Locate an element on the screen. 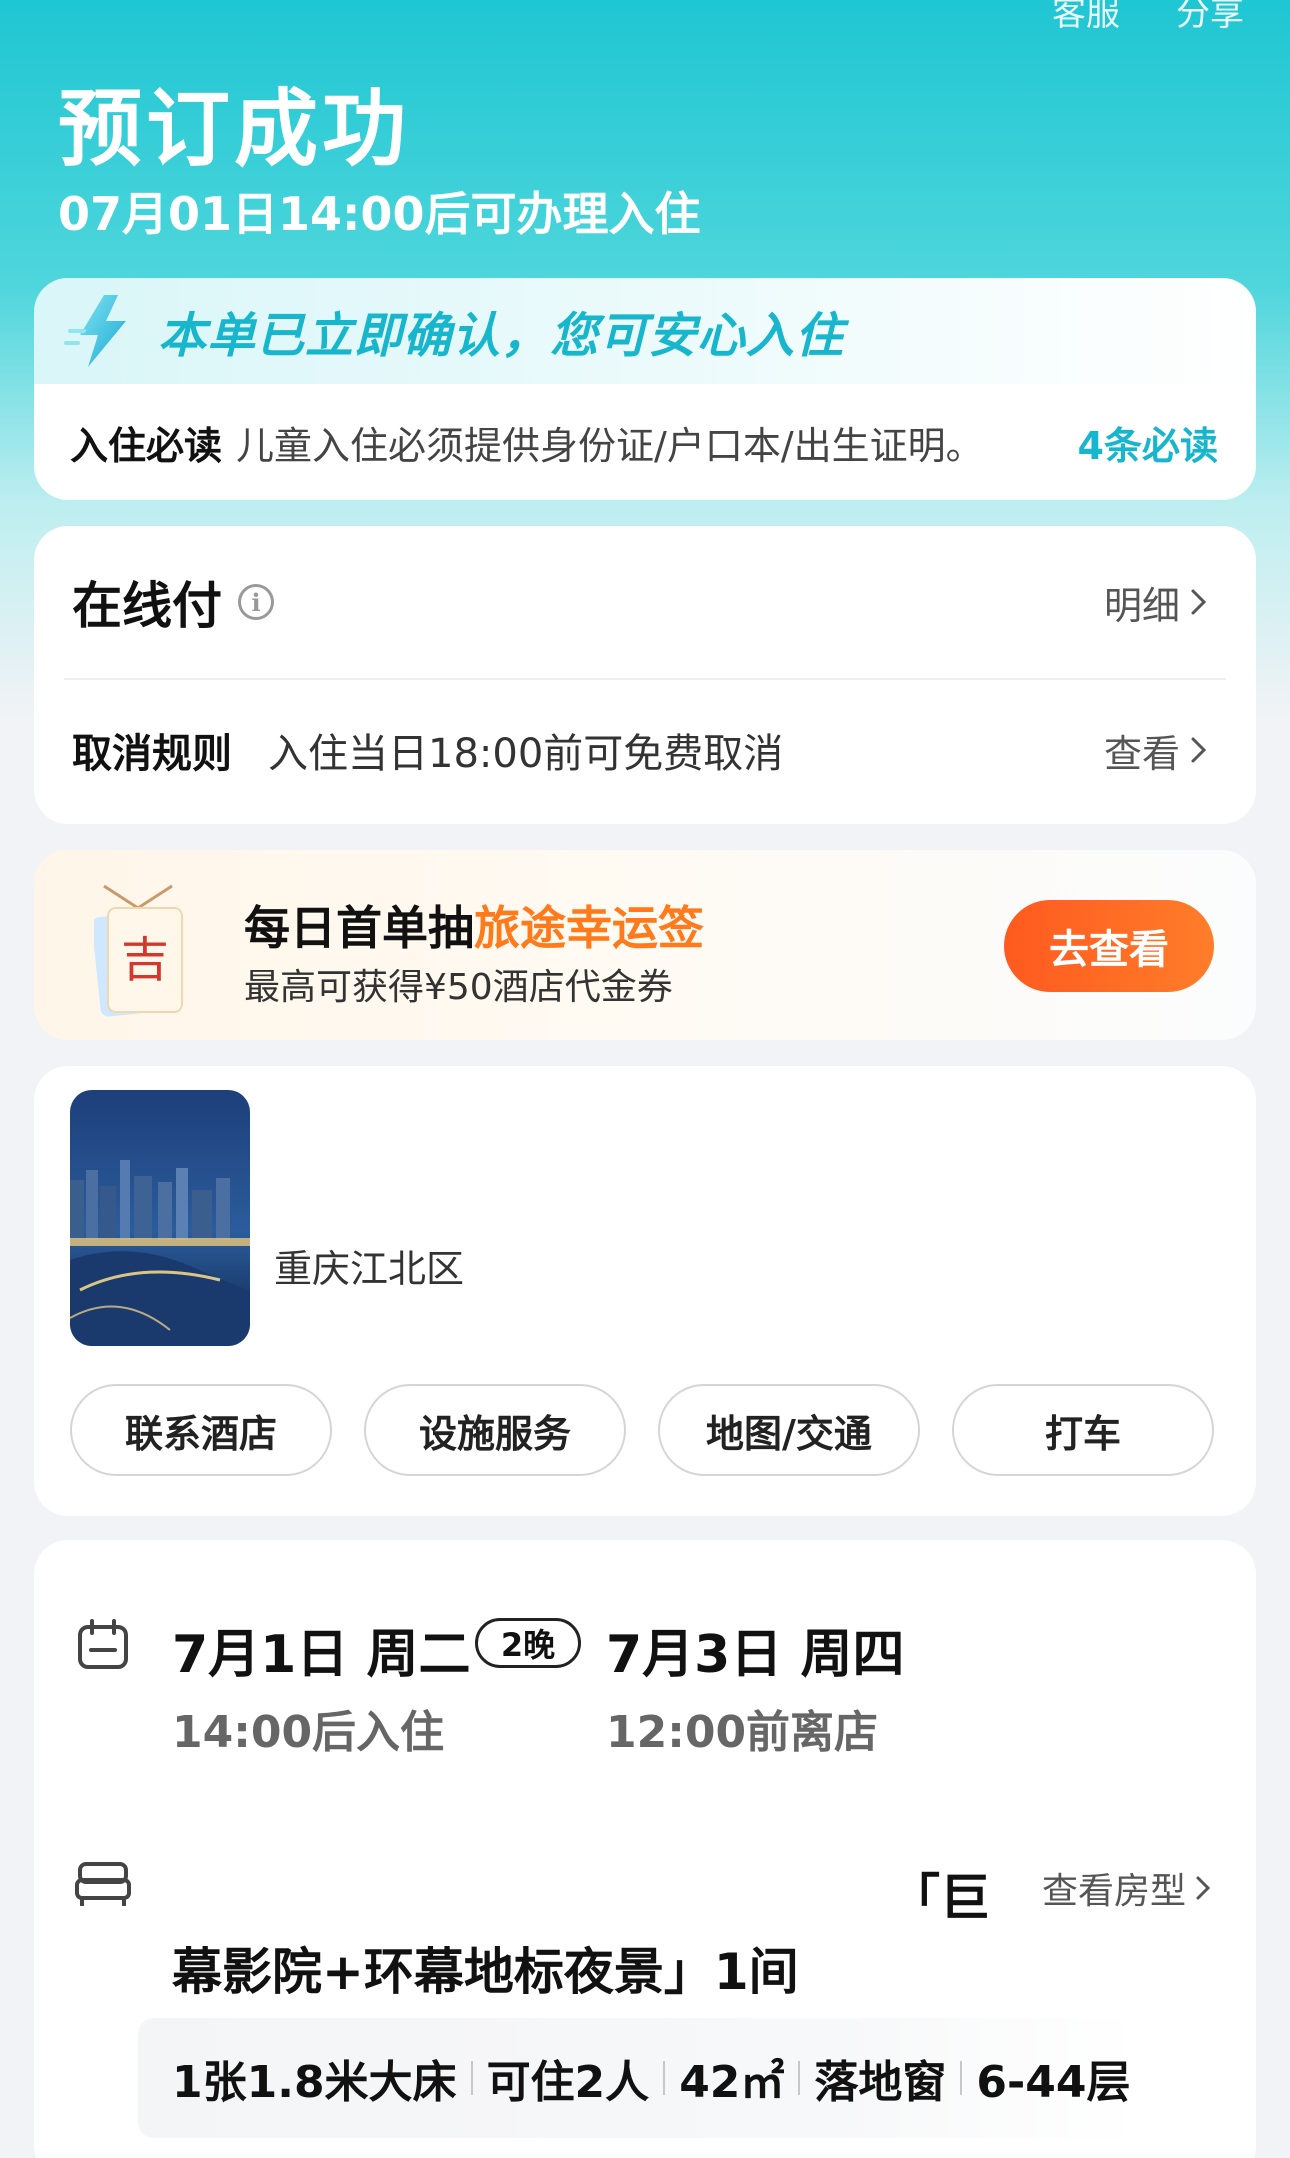  must-read-row: 入住必读 儿童入住必须提供身份证/户口本/出生证明。 4条必读 is located at coordinates (645, 442).